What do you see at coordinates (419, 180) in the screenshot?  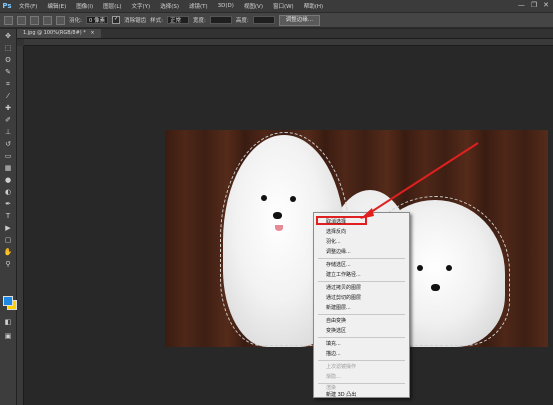 I see `annotation-arrow` at bounding box center [419, 180].